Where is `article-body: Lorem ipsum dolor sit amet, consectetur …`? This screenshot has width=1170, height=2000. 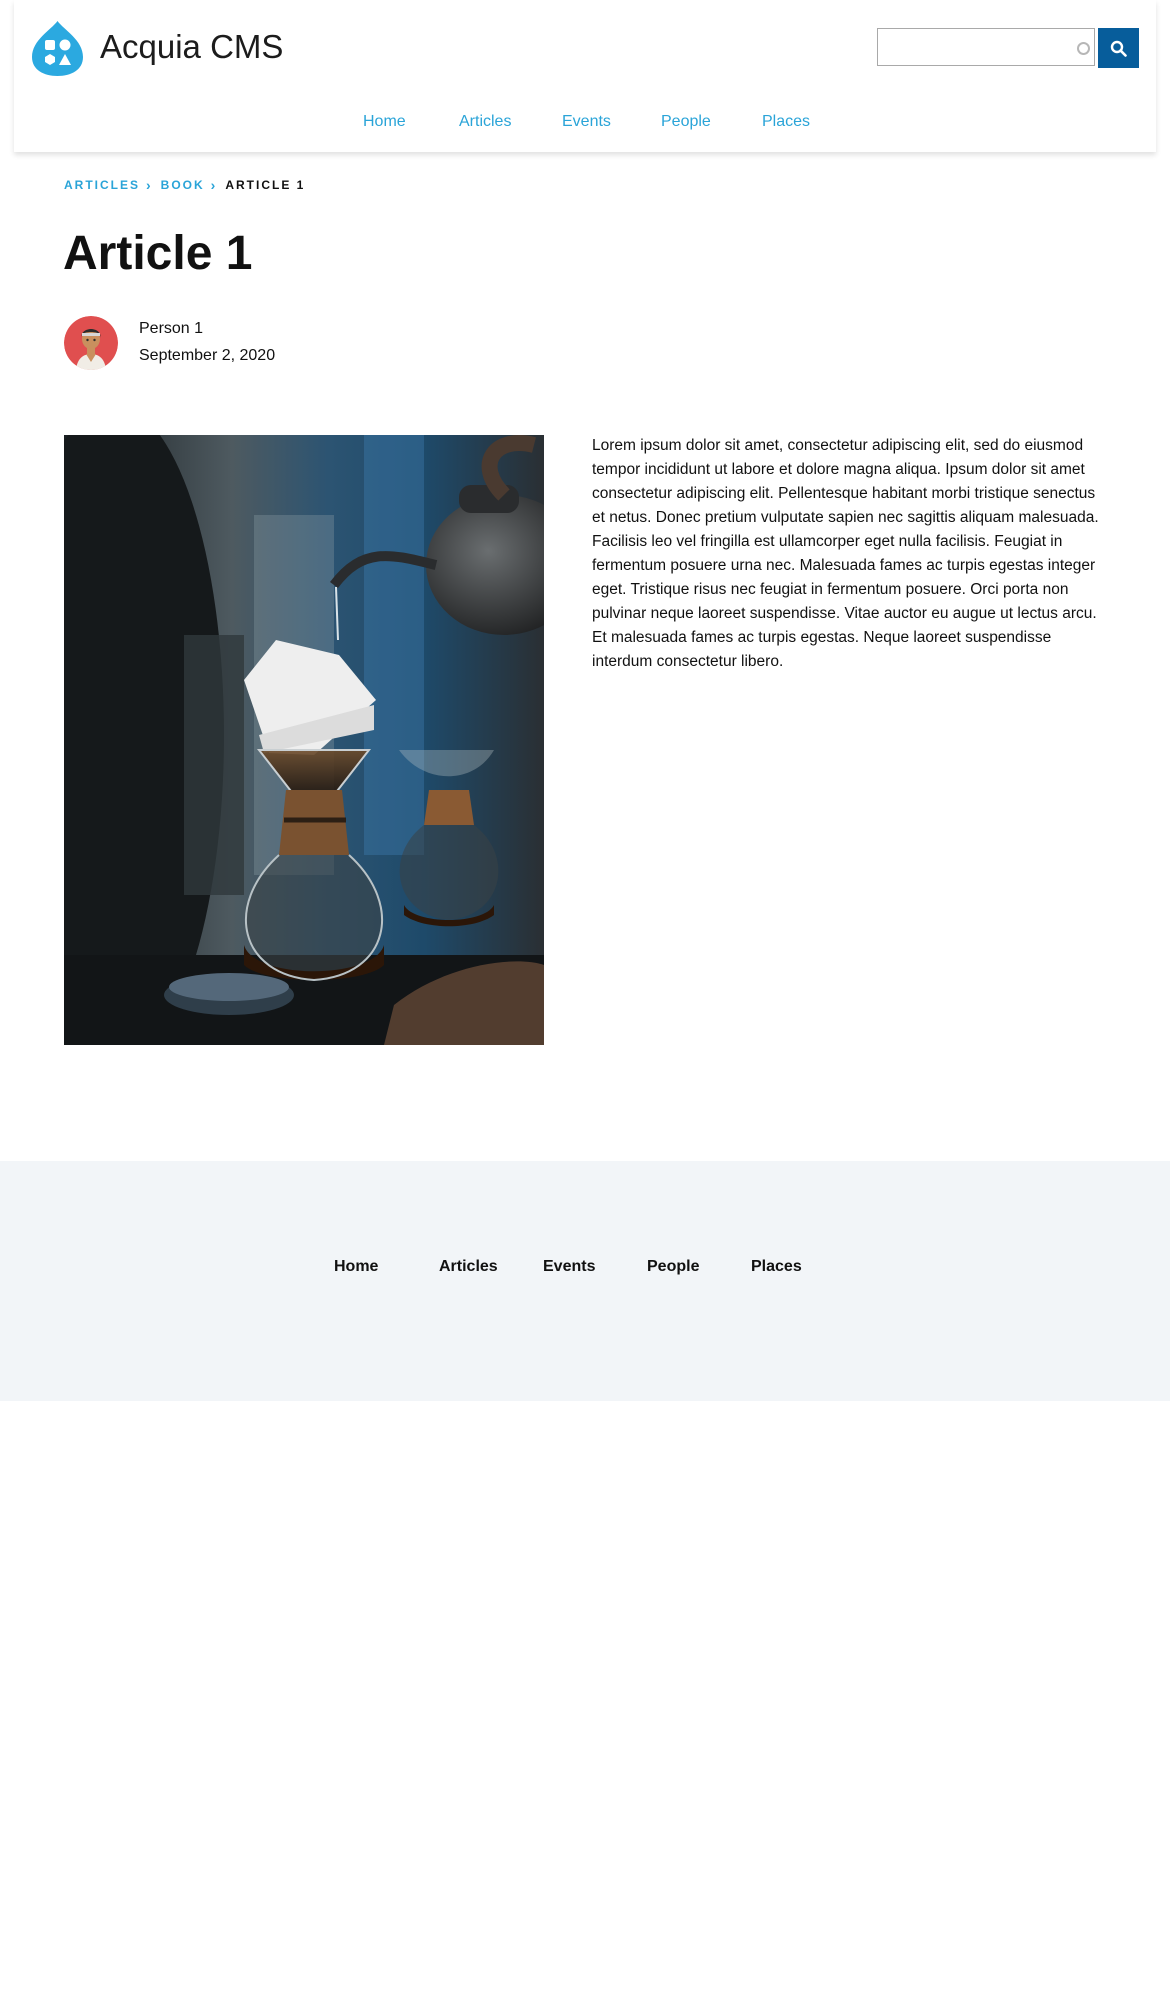
article-body: Lorem ipsum dolor sit amet, consectetur … is located at coordinates (845, 553).